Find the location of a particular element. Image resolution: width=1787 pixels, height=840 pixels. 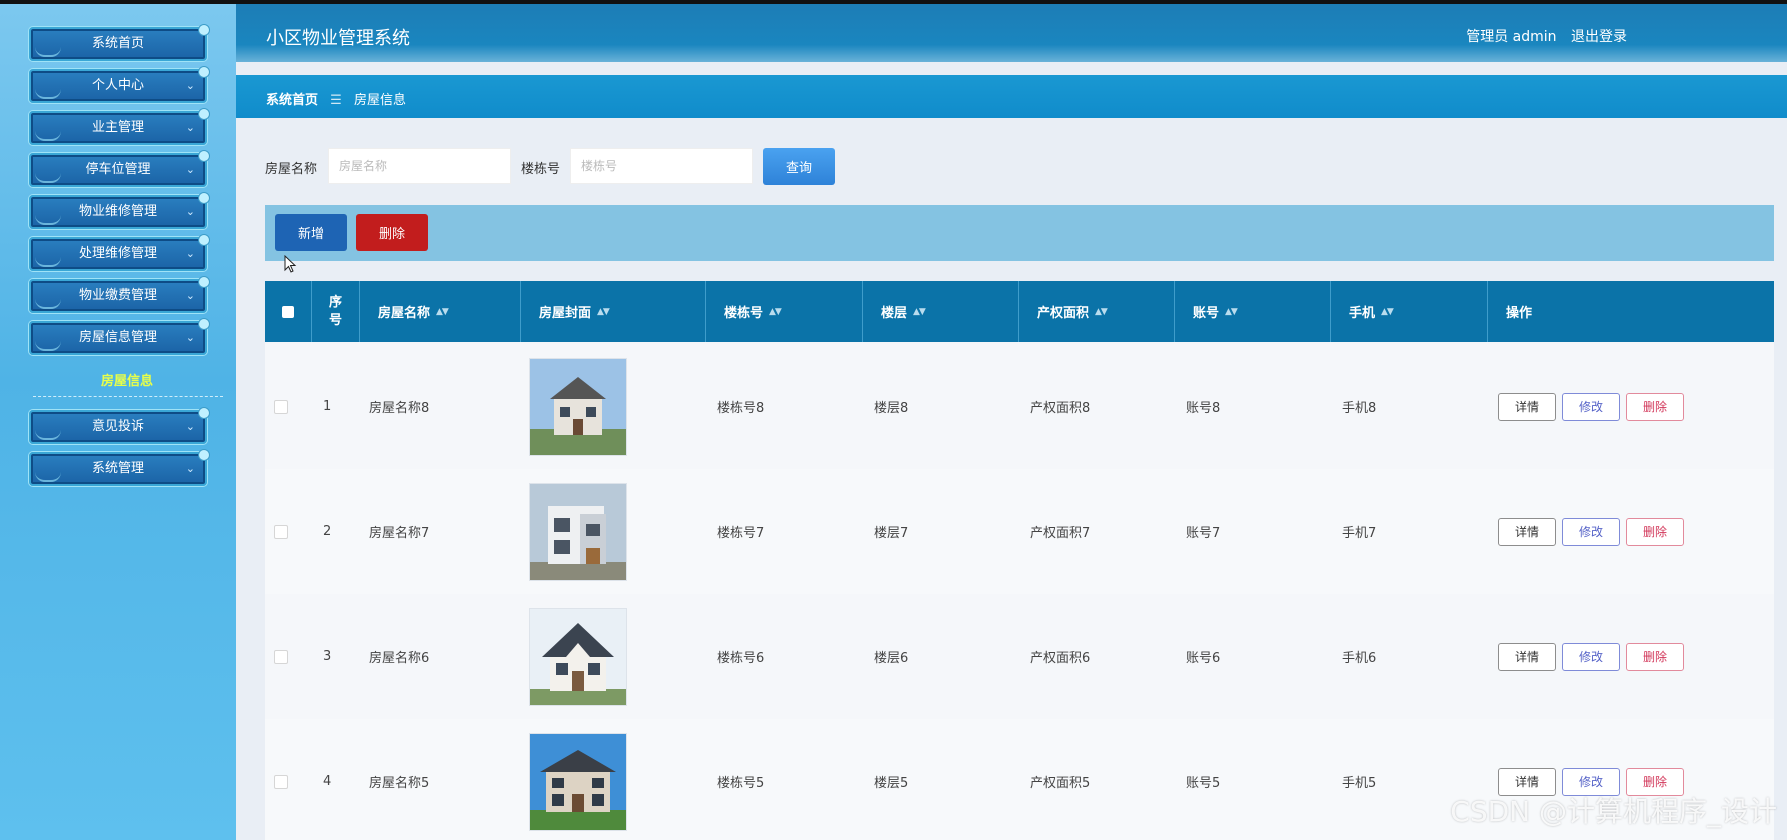

batch-delete-button: 删除 is located at coordinates (392, 232).